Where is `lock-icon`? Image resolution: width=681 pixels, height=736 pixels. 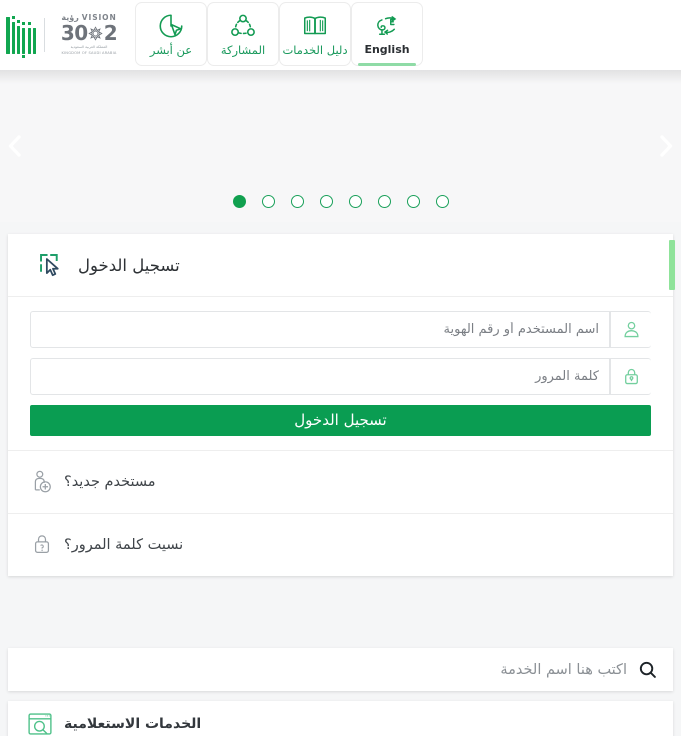
lock-icon is located at coordinates (630, 376).